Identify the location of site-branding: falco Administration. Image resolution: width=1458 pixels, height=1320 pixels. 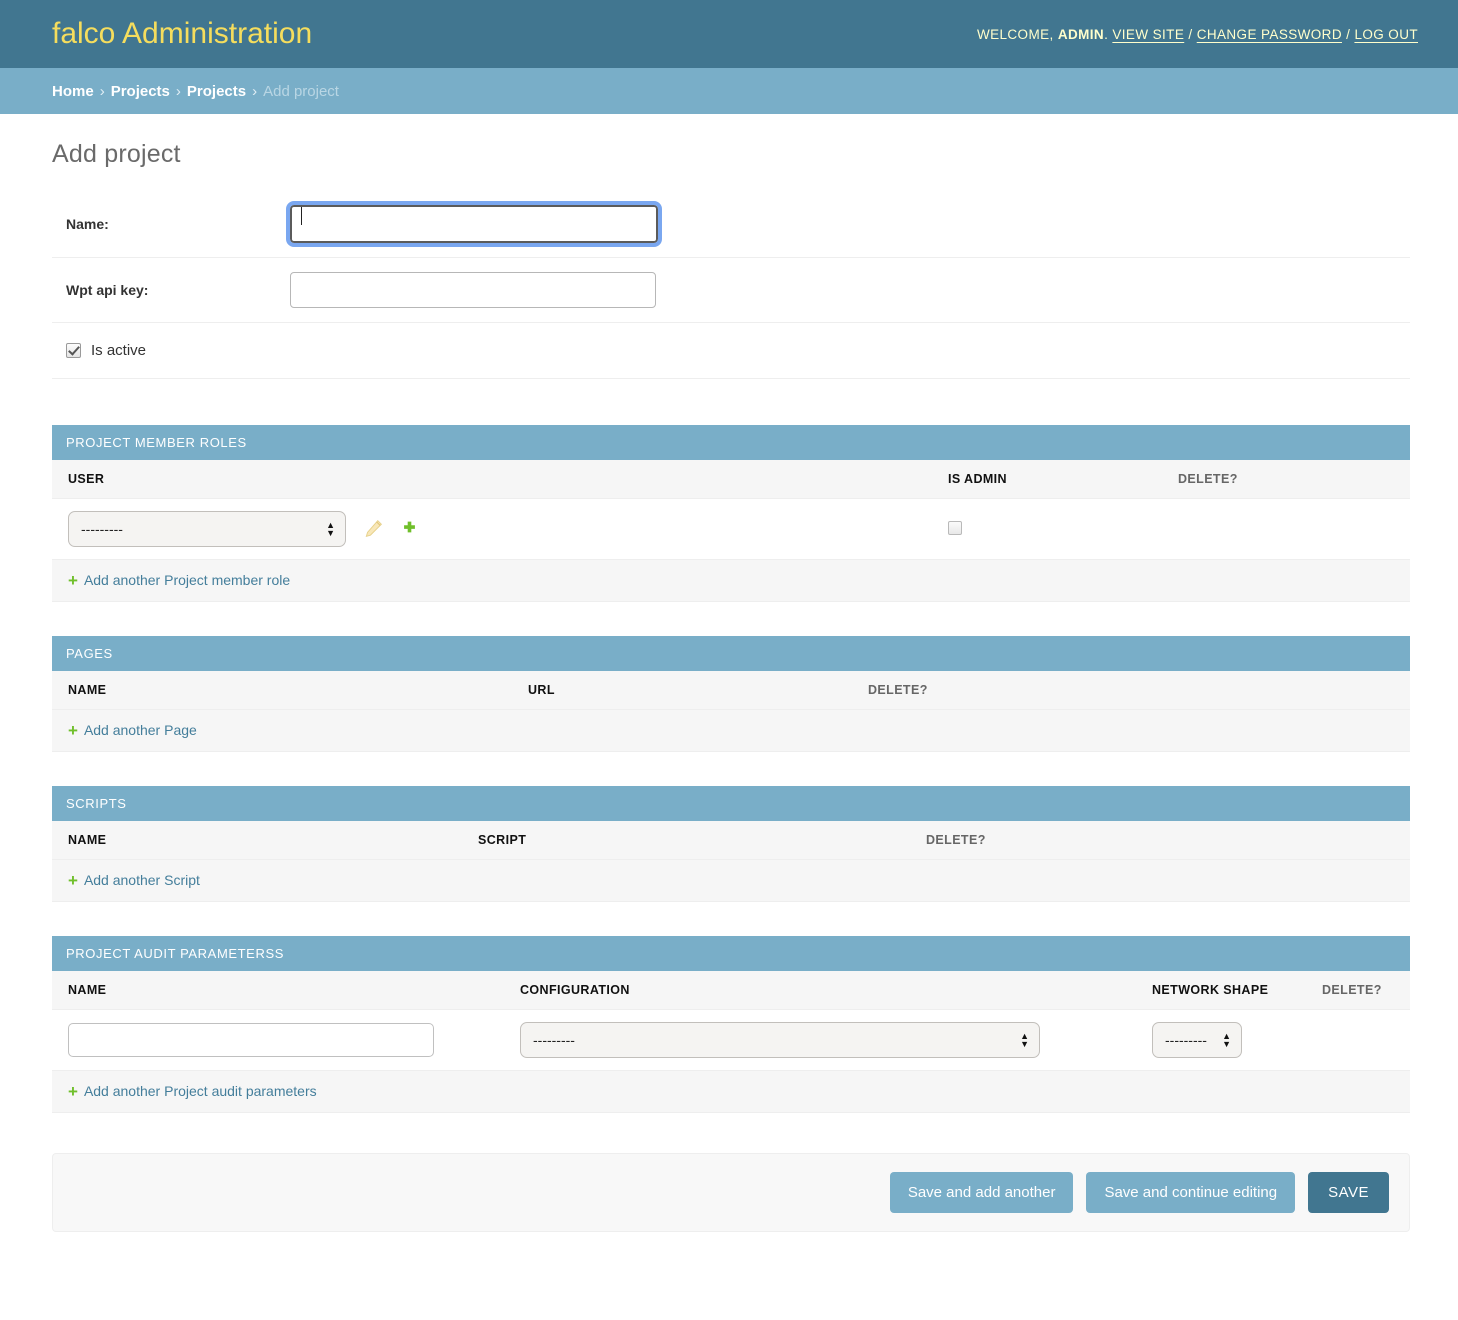
(182, 34).